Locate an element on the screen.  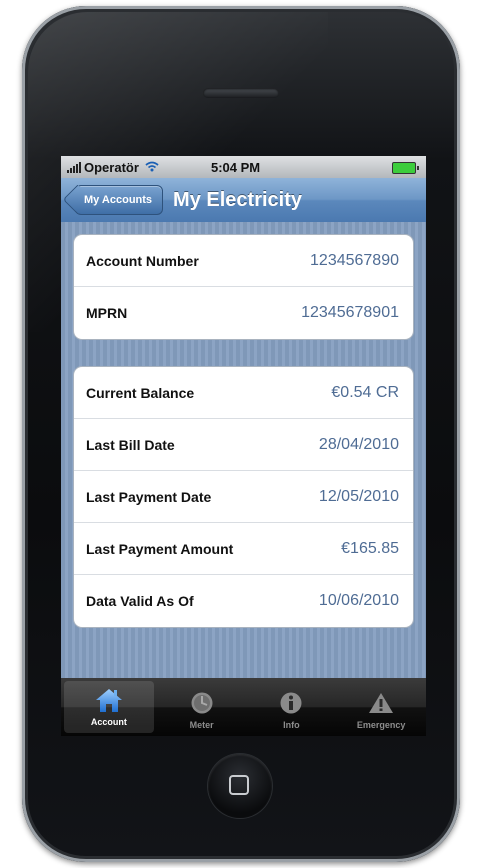
last-payment-date-label: Last Payment Date is located at coordinates (149, 496).